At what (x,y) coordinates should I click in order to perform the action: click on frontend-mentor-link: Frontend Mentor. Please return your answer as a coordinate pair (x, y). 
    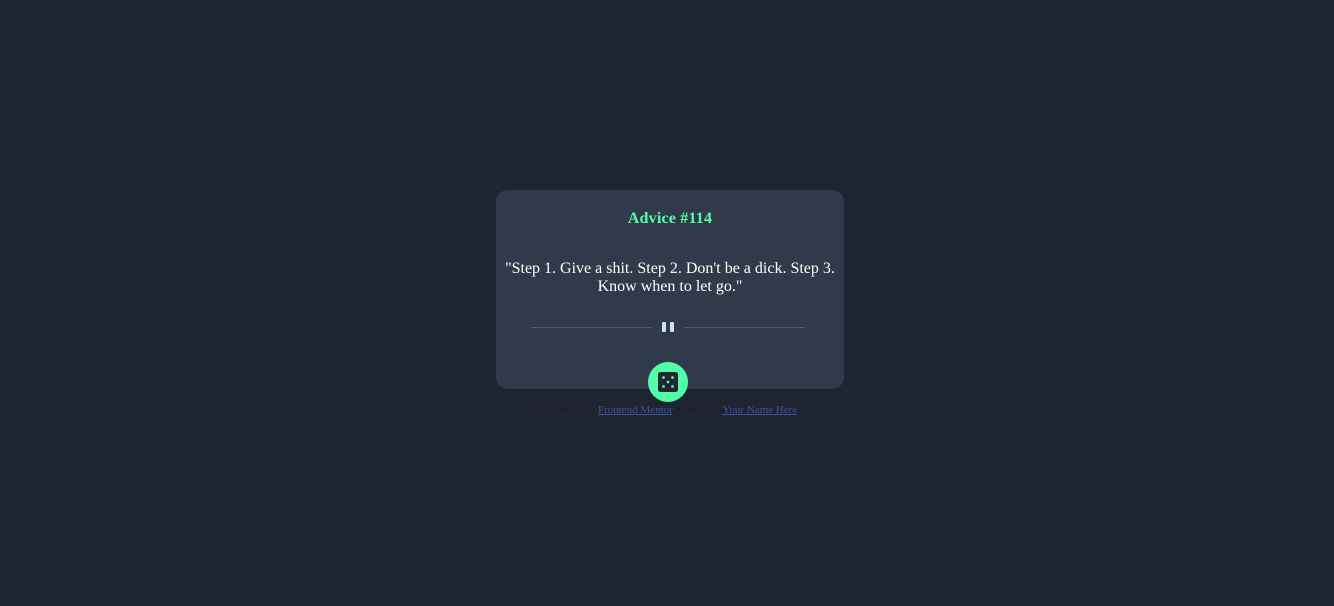
    Looking at the image, I should click on (635, 410).